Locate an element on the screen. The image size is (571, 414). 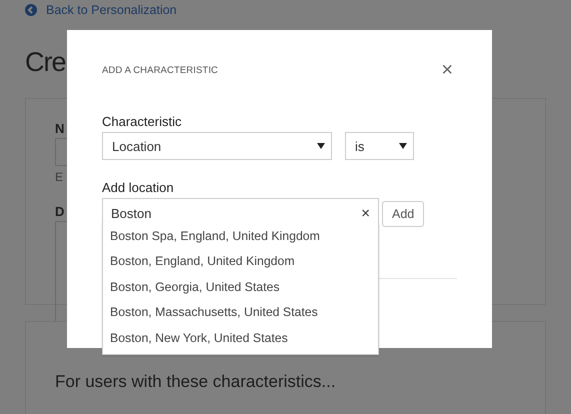
characteristic-label: Characteristic is located at coordinates (142, 121).